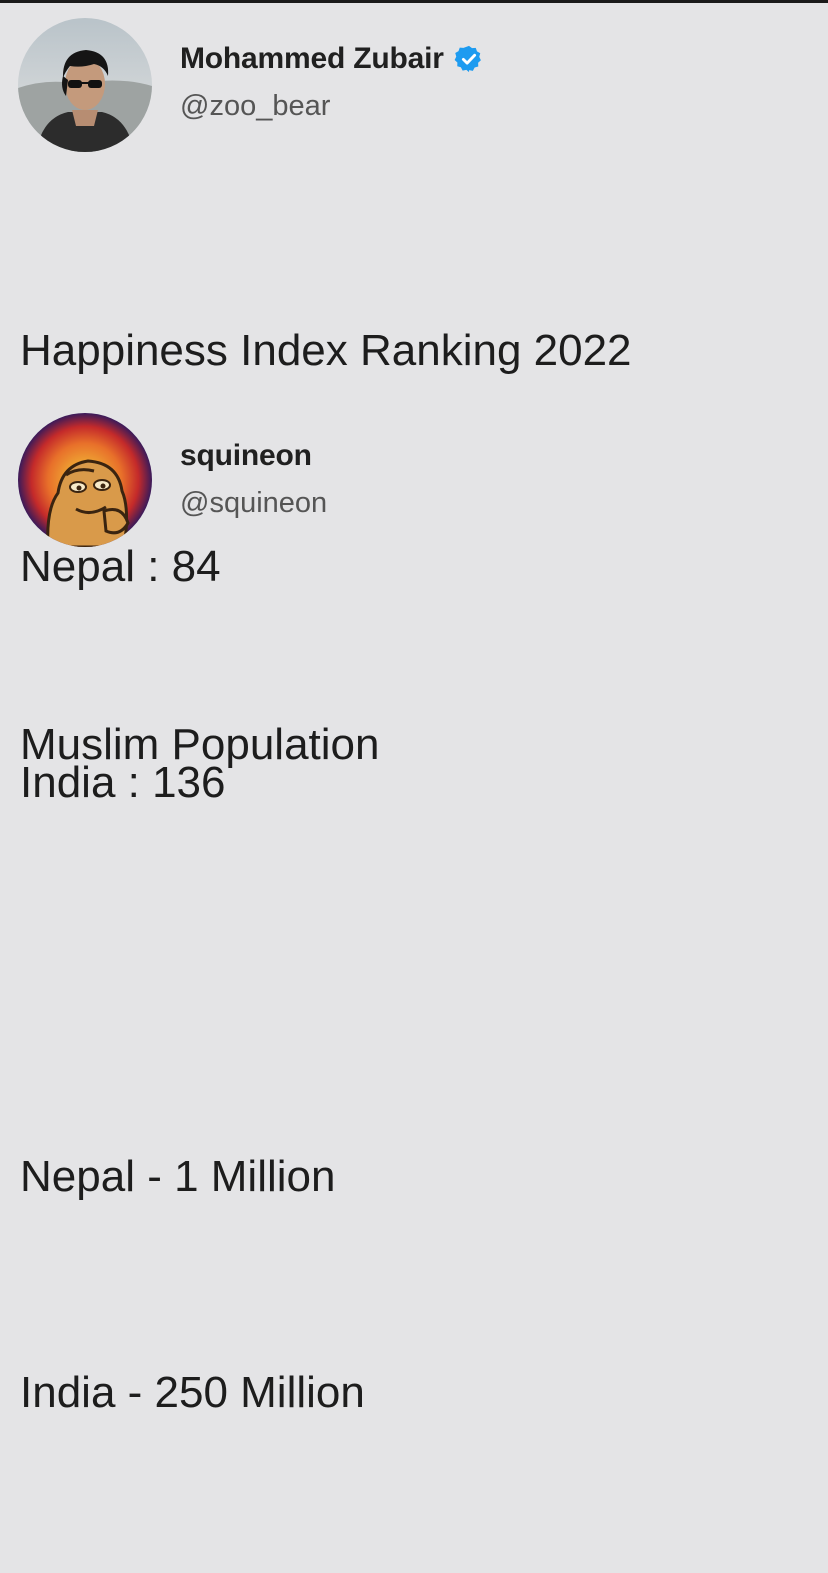  Describe the element at coordinates (246, 456) in the screenshot. I see `author-name: squineon` at that location.